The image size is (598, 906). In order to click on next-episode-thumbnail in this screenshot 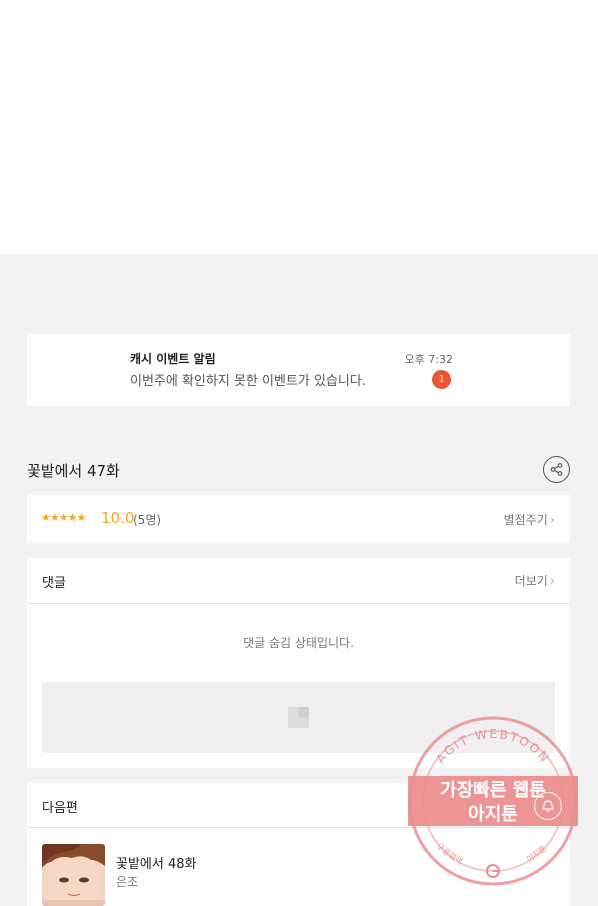, I will do `click(73, 875)`.